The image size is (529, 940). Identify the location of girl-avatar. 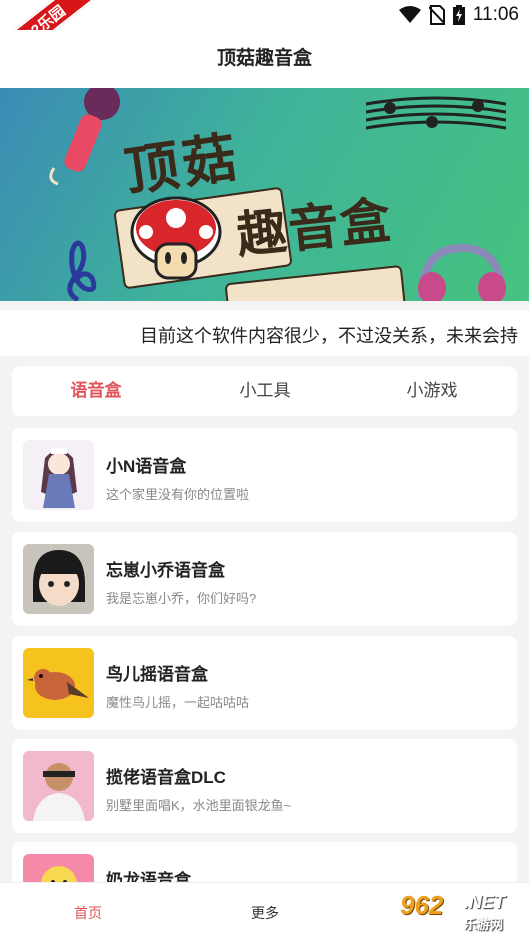
(59, 578).